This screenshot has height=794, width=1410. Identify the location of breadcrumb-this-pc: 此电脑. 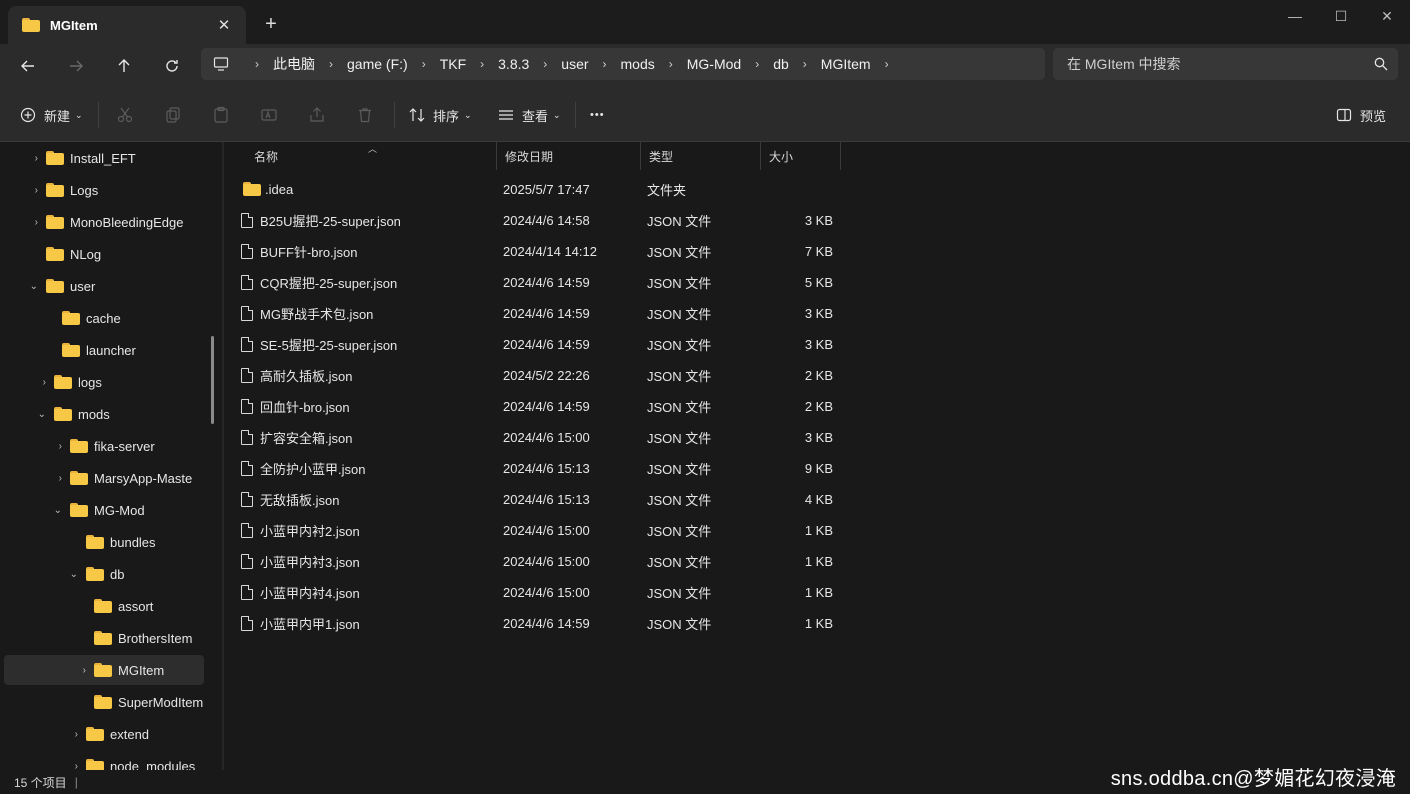
(294, 64).